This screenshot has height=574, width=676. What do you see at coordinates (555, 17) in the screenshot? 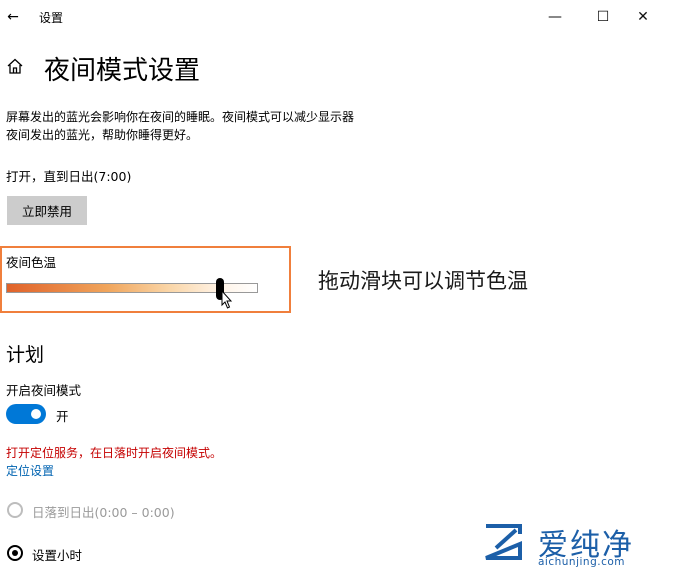
I see `minimize-icon: —` at bounding box center [555, 17].